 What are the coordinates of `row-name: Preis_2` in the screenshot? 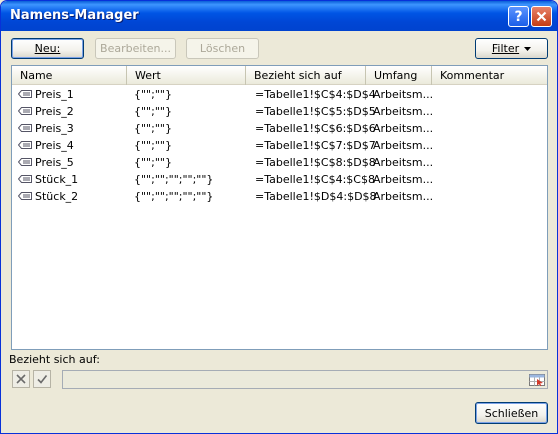 It's located at (54, 111).